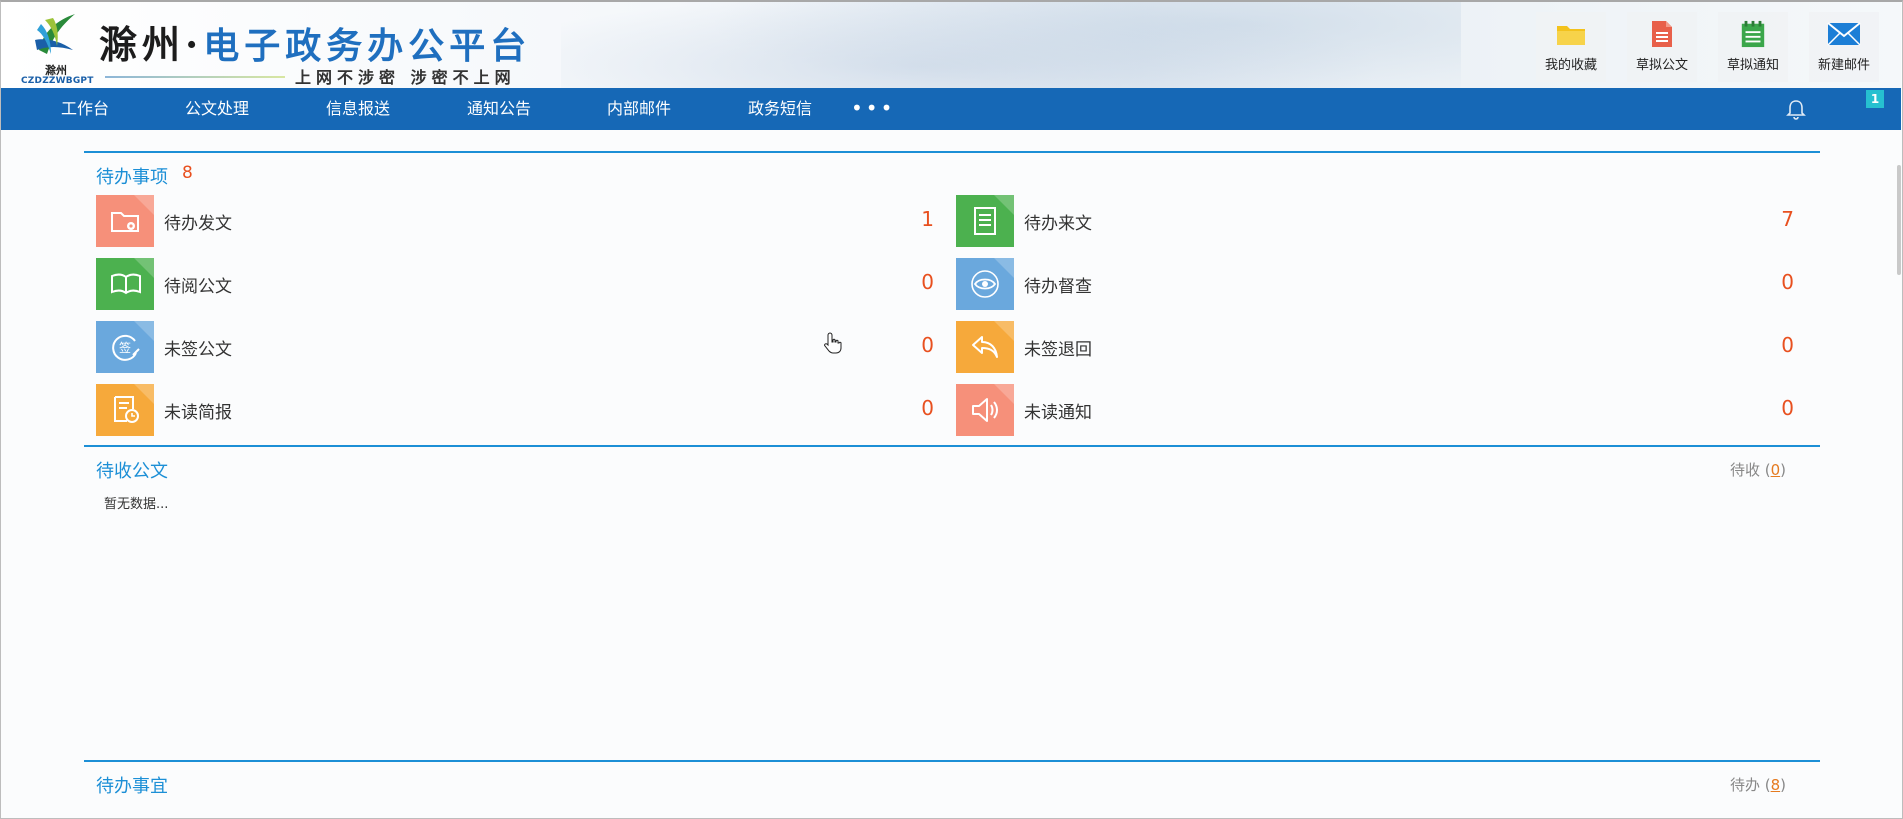  Describe the element at coordinates (515, 221) in the screenshot. I see `todo-item-outgoing: 待办发文 1` at that location.